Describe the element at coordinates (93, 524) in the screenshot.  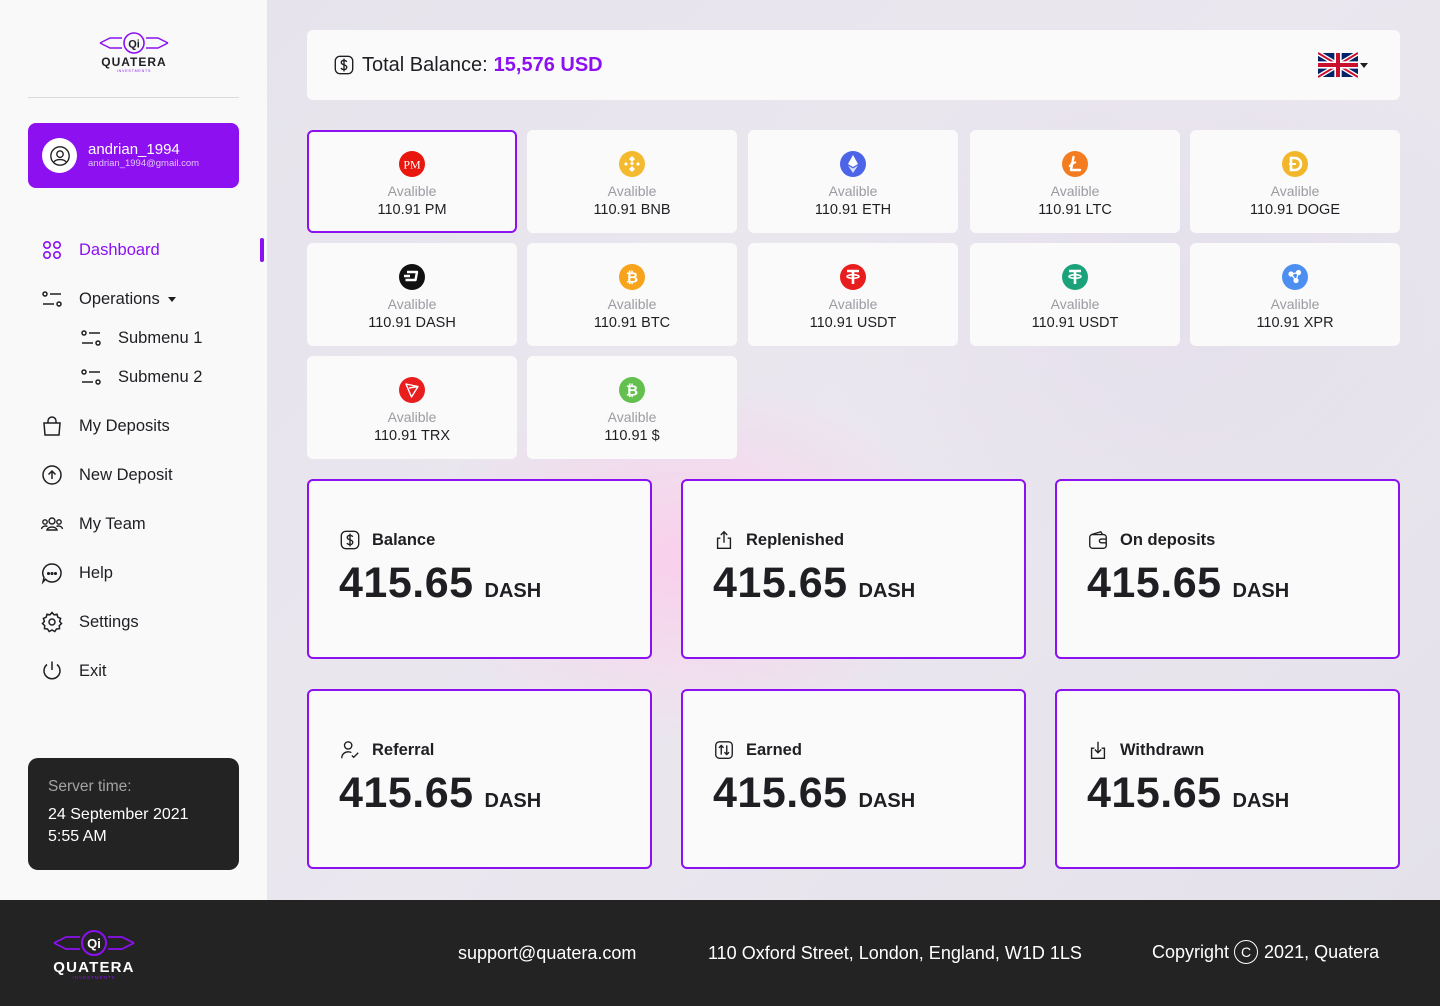
I see `nav-my-team: My Team` at that location.